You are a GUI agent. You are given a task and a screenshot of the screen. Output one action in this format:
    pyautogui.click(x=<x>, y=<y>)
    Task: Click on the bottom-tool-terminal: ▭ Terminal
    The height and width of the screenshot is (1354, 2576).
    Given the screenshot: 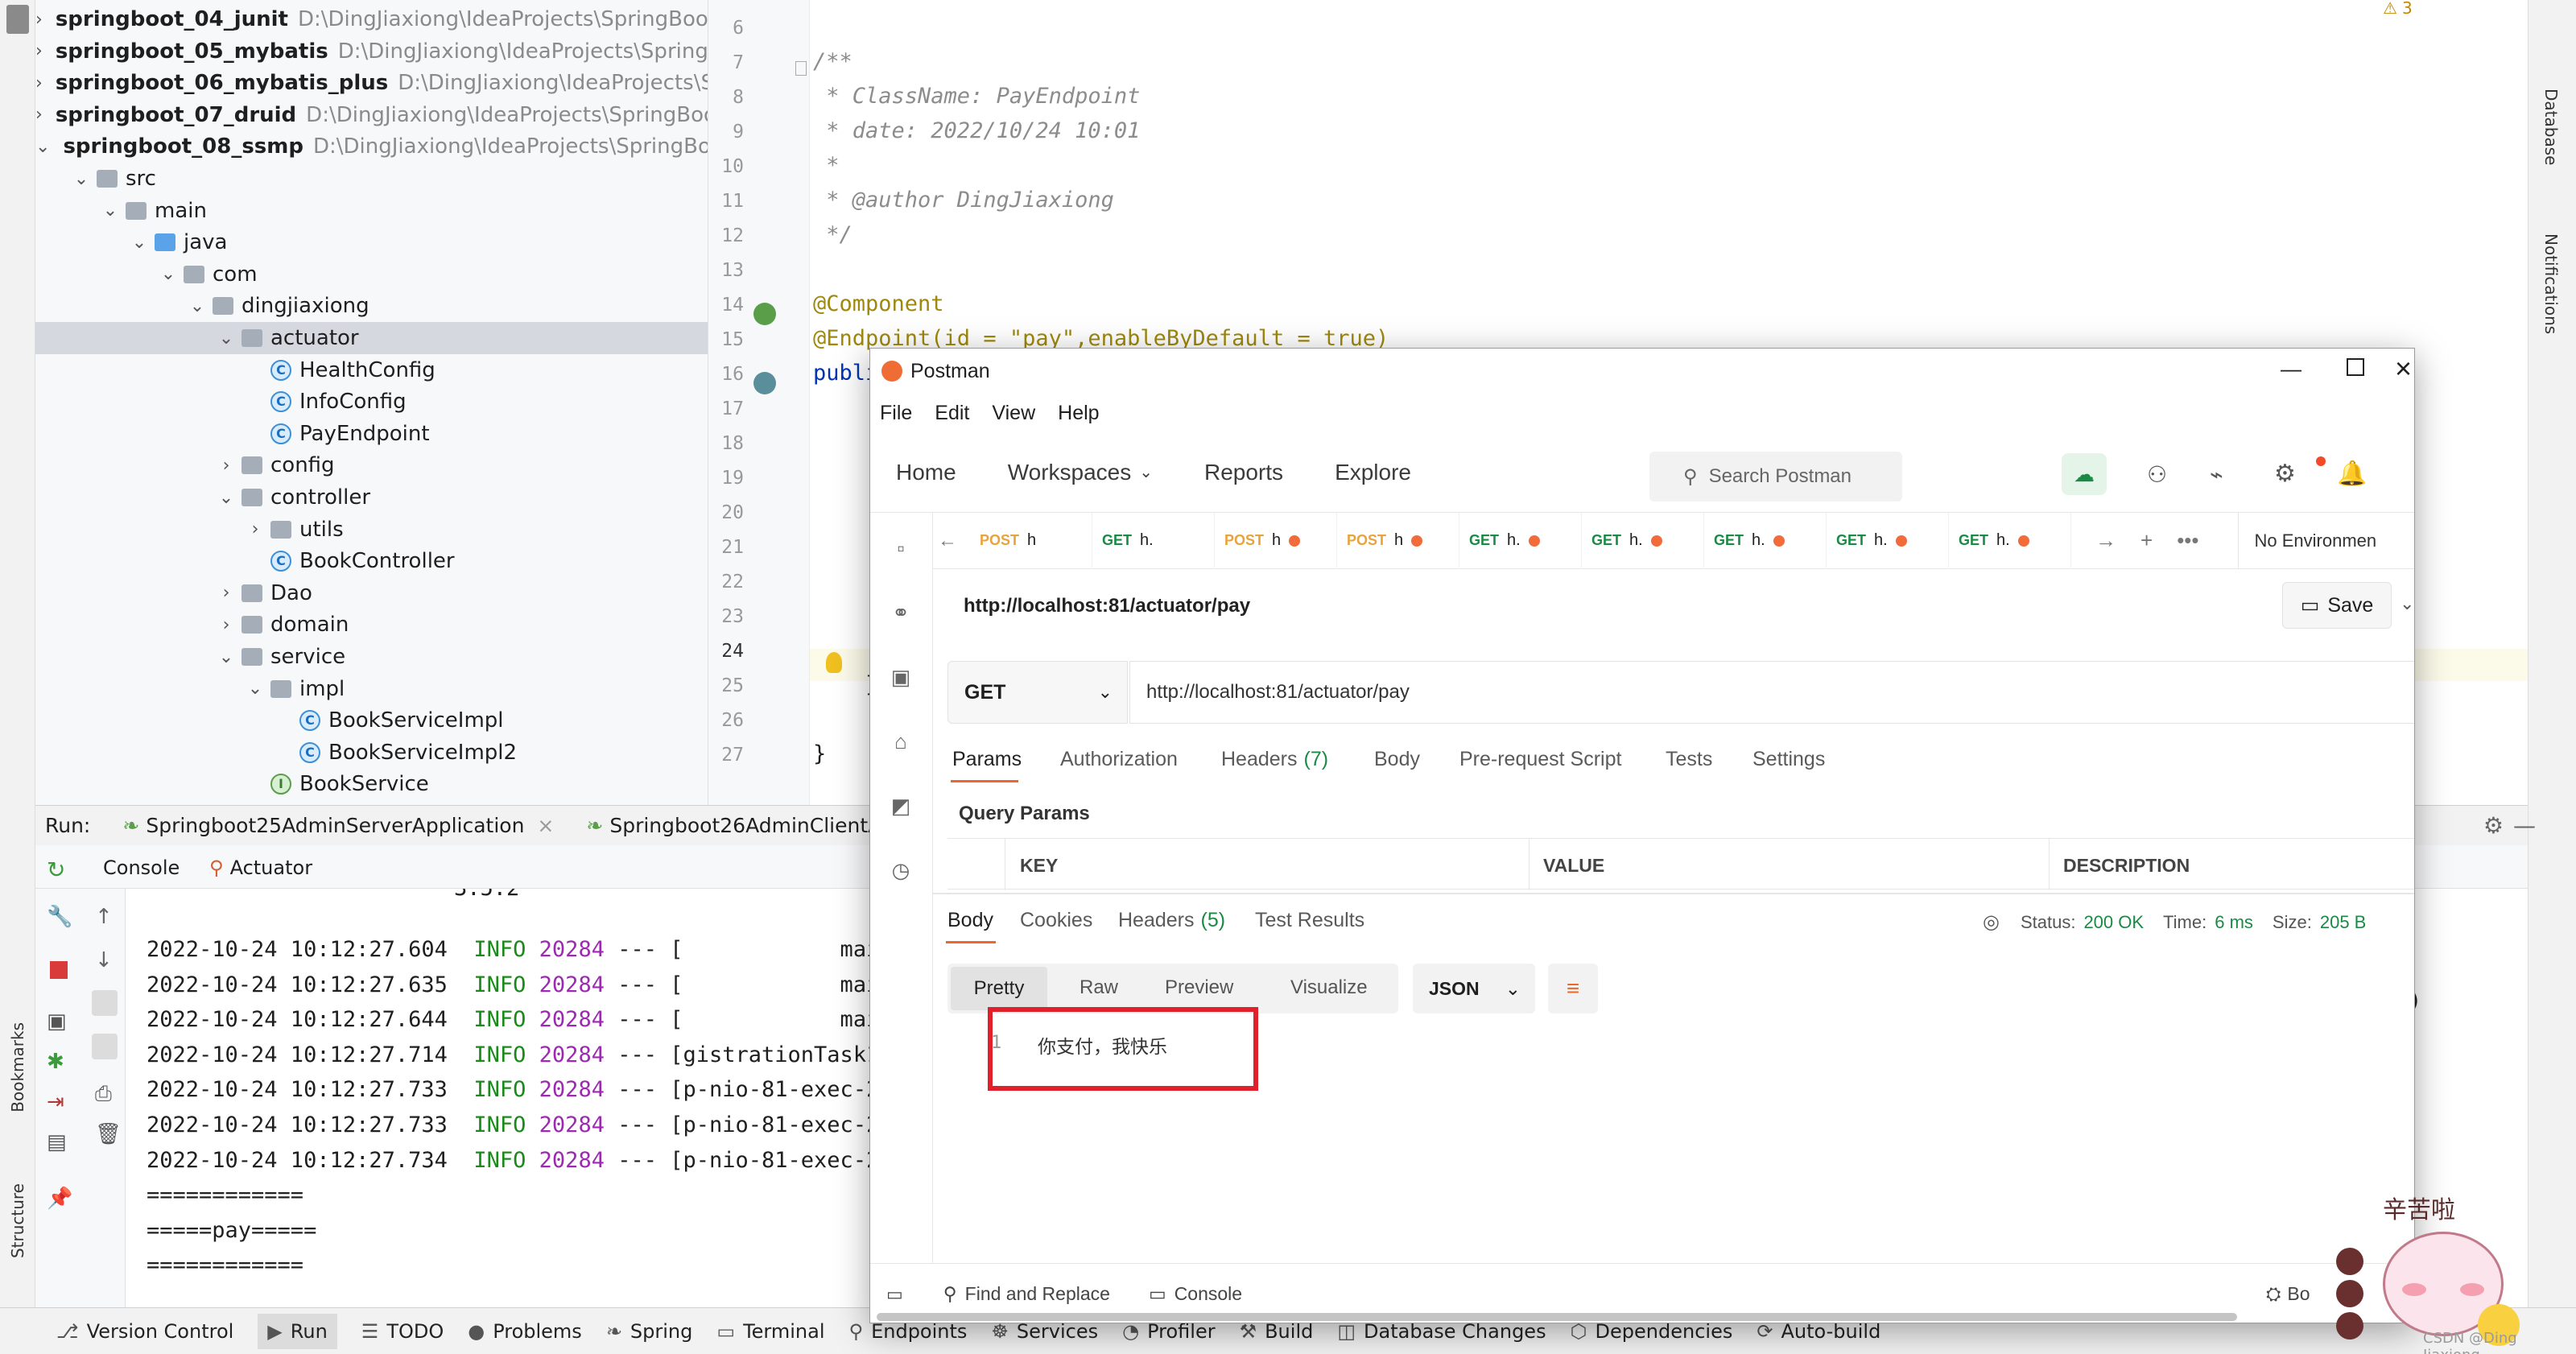 What is the action you would take?
    pyautogui.click(x=770, y=1331)
    